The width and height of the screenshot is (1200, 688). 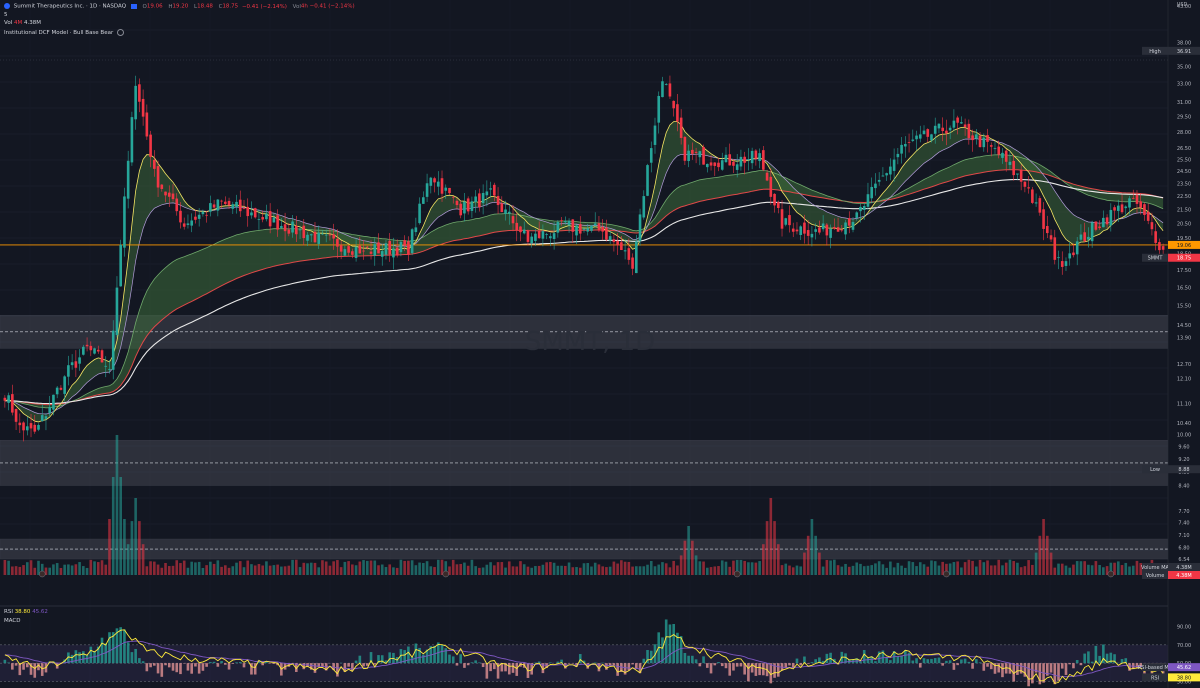 I want to click on price-tick-label: 29.50, so click(x=1184, y=118).